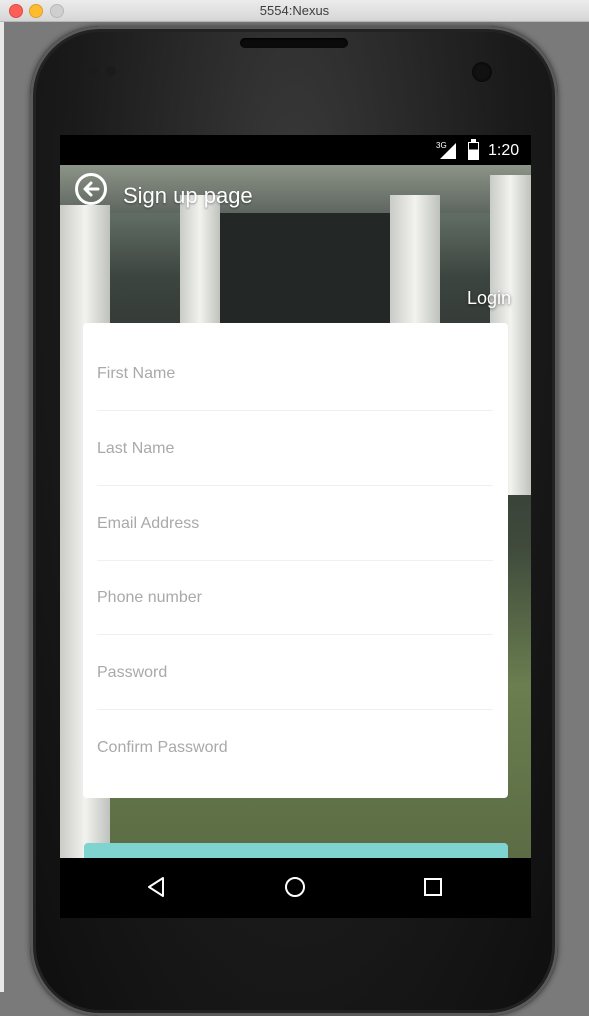 The height and width of the screenshot is (1016, 589). What do you see at coordinates (295, 195) in the screenshot?
I see `app-header: Sign up page` at bounding box center [295, 195].